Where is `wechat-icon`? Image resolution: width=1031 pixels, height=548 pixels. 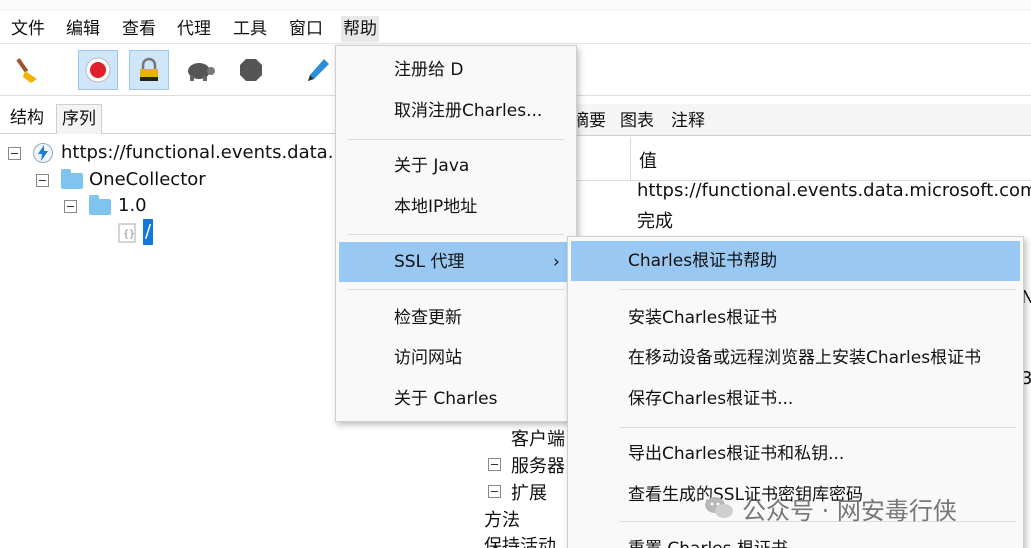 wechat-icon is located at coordinates (719, 507).